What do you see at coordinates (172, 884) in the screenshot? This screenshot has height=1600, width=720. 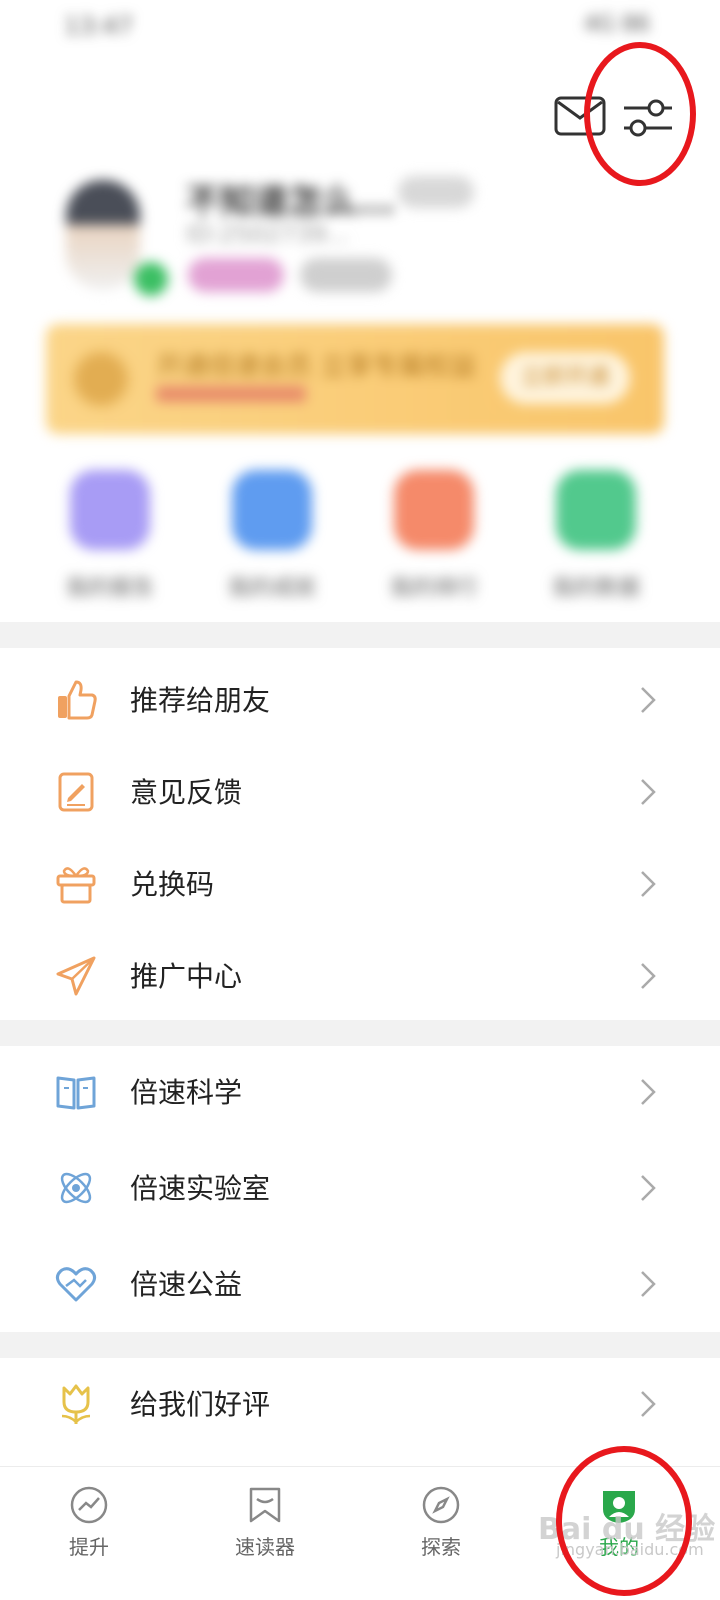 I see `menu-label: 兑换码` at bounding box center [172, 884].